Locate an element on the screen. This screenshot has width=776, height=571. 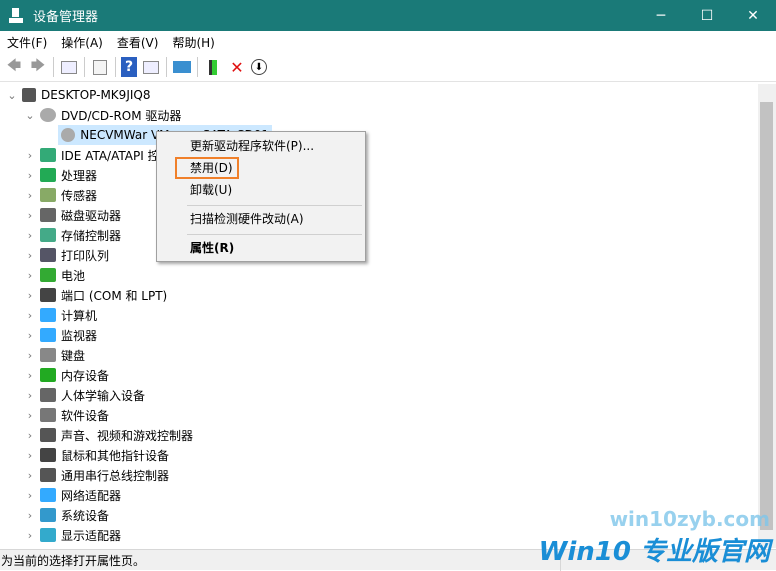
disable-icon: ⬇ is located at coordinates (259, 67).